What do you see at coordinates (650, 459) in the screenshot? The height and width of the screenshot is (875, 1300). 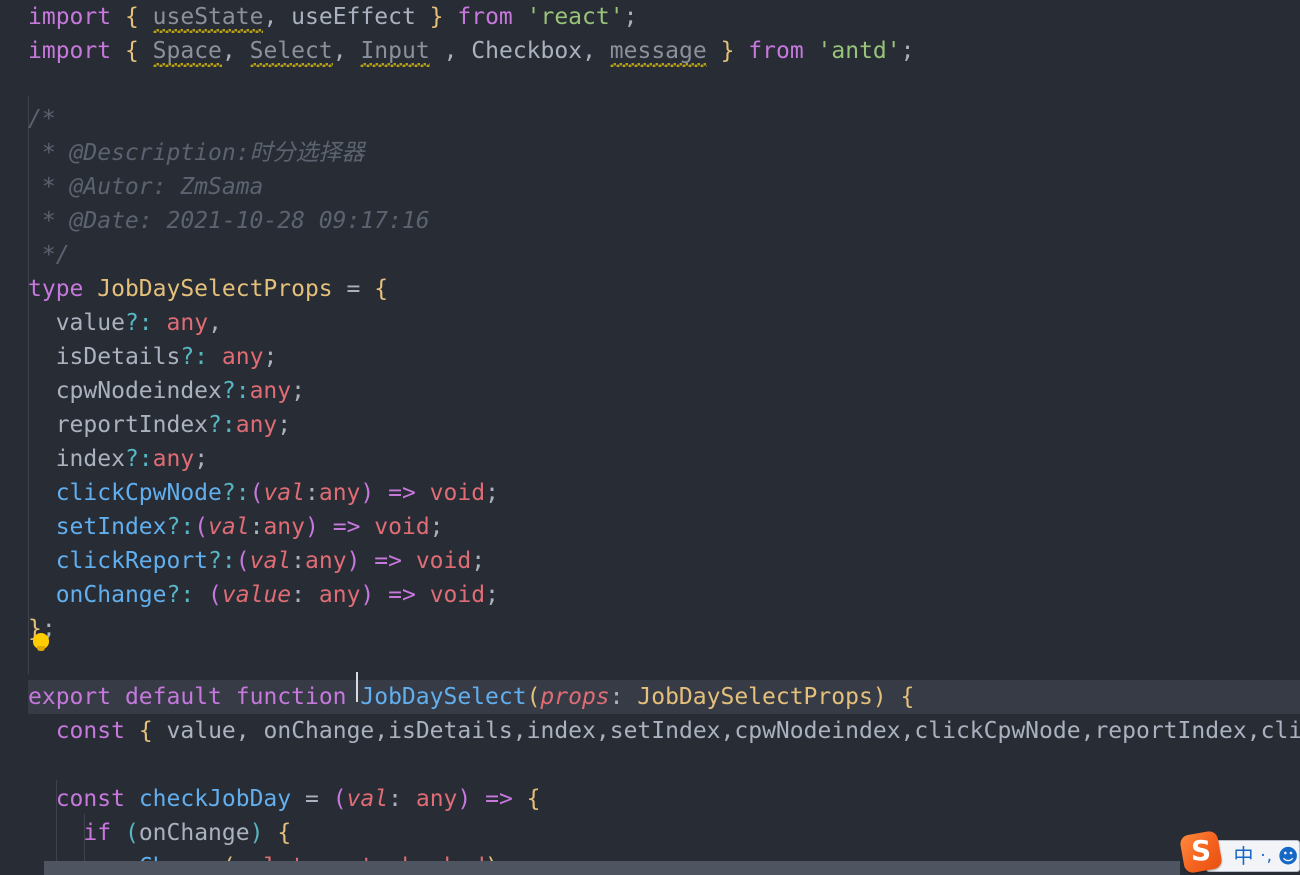 I see `code-line: index?:any;` at bounding box center [650, 459].